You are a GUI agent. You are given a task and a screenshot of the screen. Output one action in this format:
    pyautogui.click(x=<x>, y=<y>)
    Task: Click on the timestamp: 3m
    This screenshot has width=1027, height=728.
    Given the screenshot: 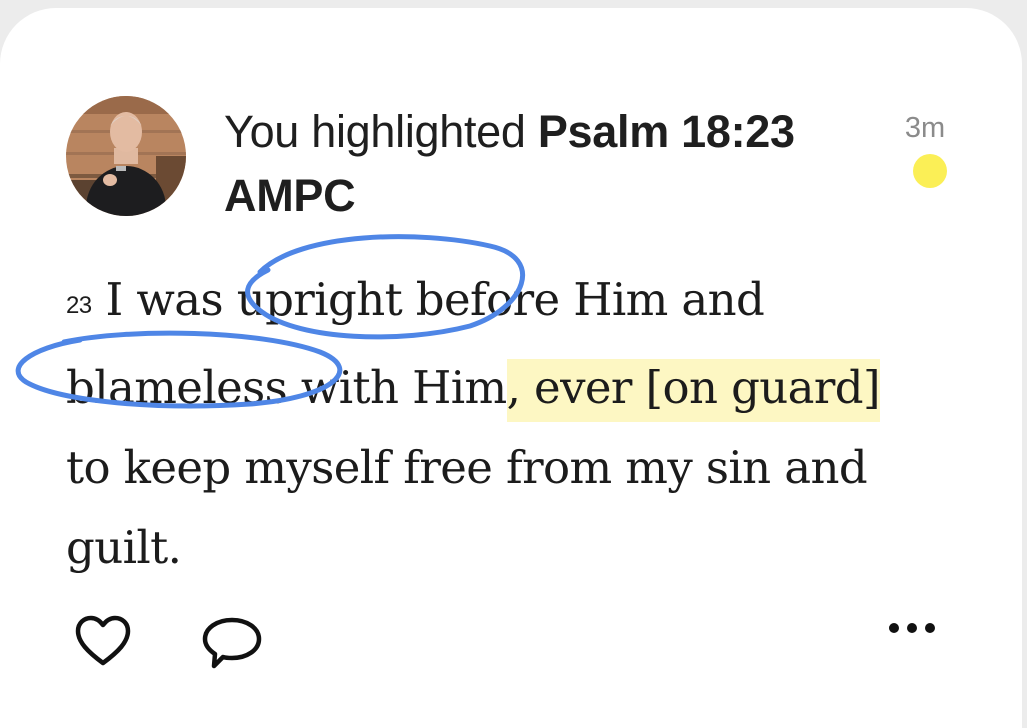 What is the action you would take?
    pyautogui.click(x=925, y=128)
    